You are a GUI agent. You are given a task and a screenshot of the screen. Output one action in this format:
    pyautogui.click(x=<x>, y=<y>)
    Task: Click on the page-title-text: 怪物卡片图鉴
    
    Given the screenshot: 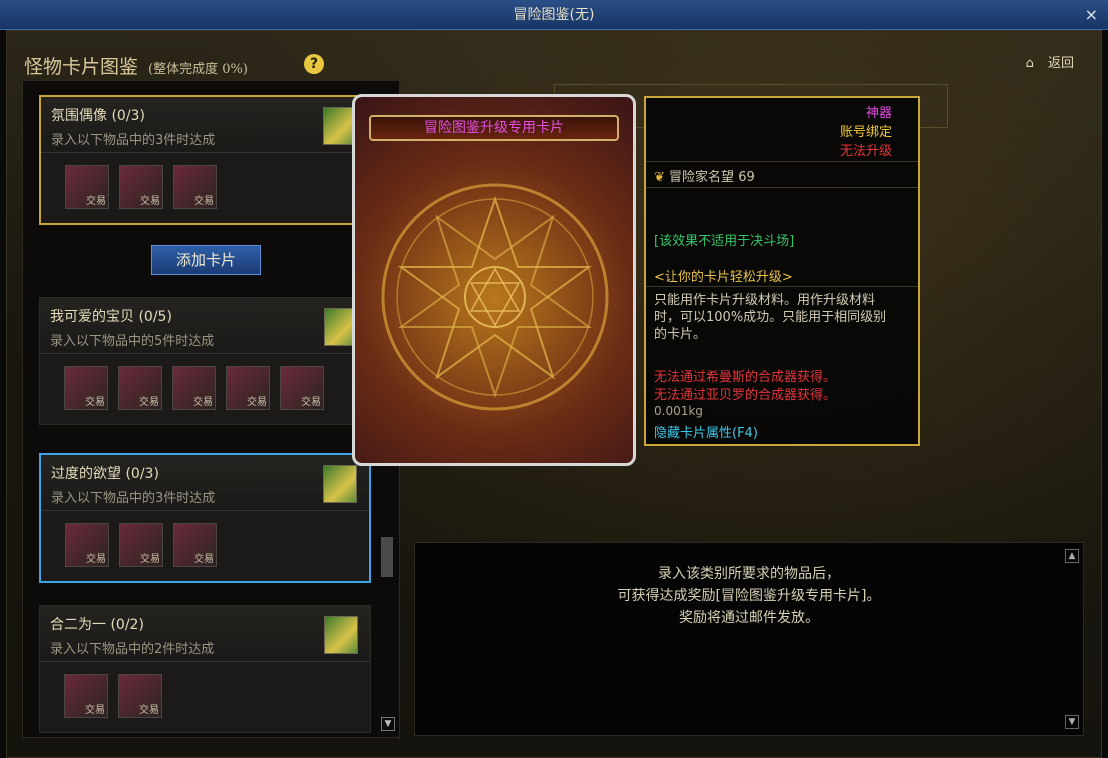 What is the action you would take?
    pyautogui.click(x=81, y=67)
    